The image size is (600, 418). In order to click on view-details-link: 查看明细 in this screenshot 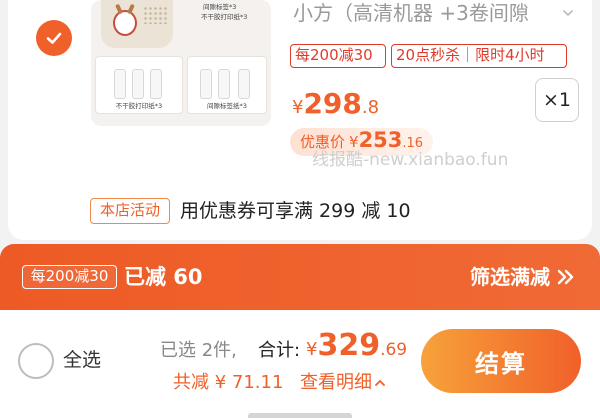, I will do `click(343, 383)`.